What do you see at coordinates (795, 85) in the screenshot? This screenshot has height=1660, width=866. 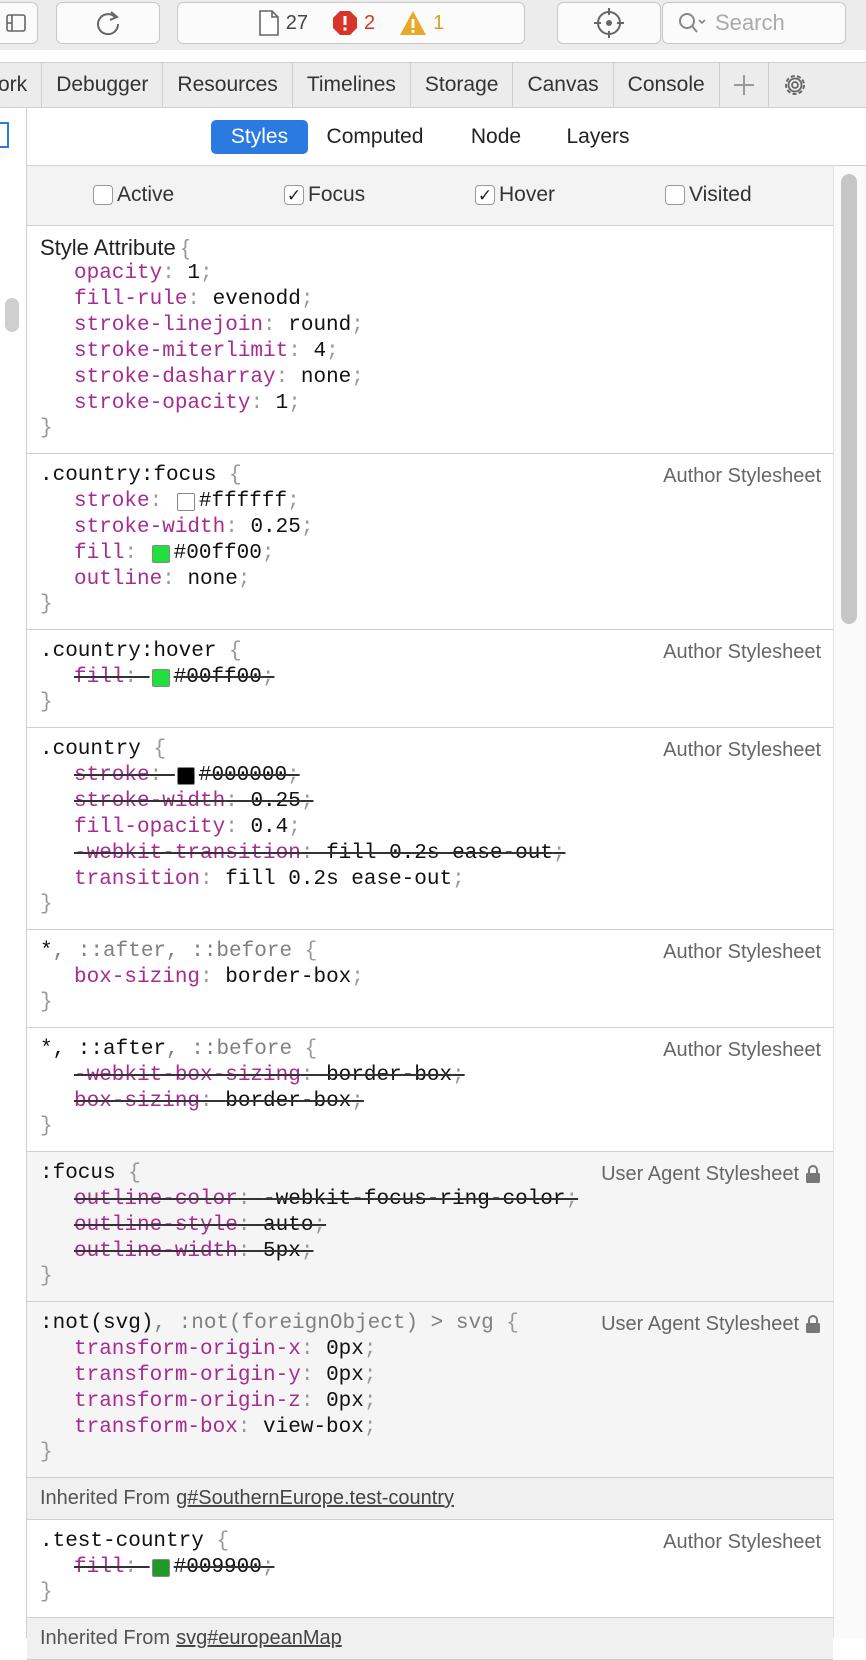 I see `settings-button` at bounding box center [795, 85].